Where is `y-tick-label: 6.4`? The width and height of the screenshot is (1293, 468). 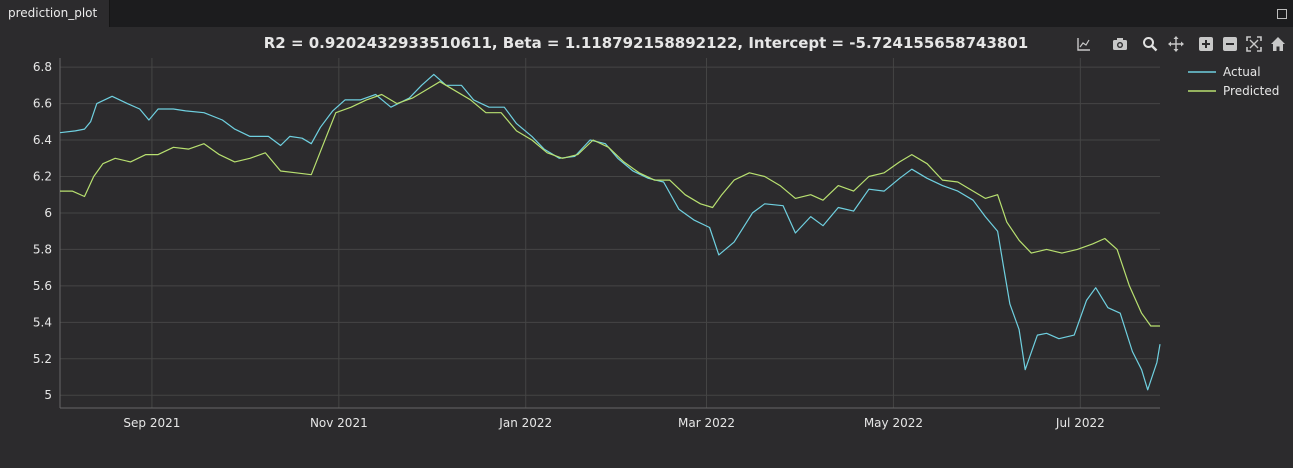
y-tick-label: 6.4 is located at coordinates (42, 140).